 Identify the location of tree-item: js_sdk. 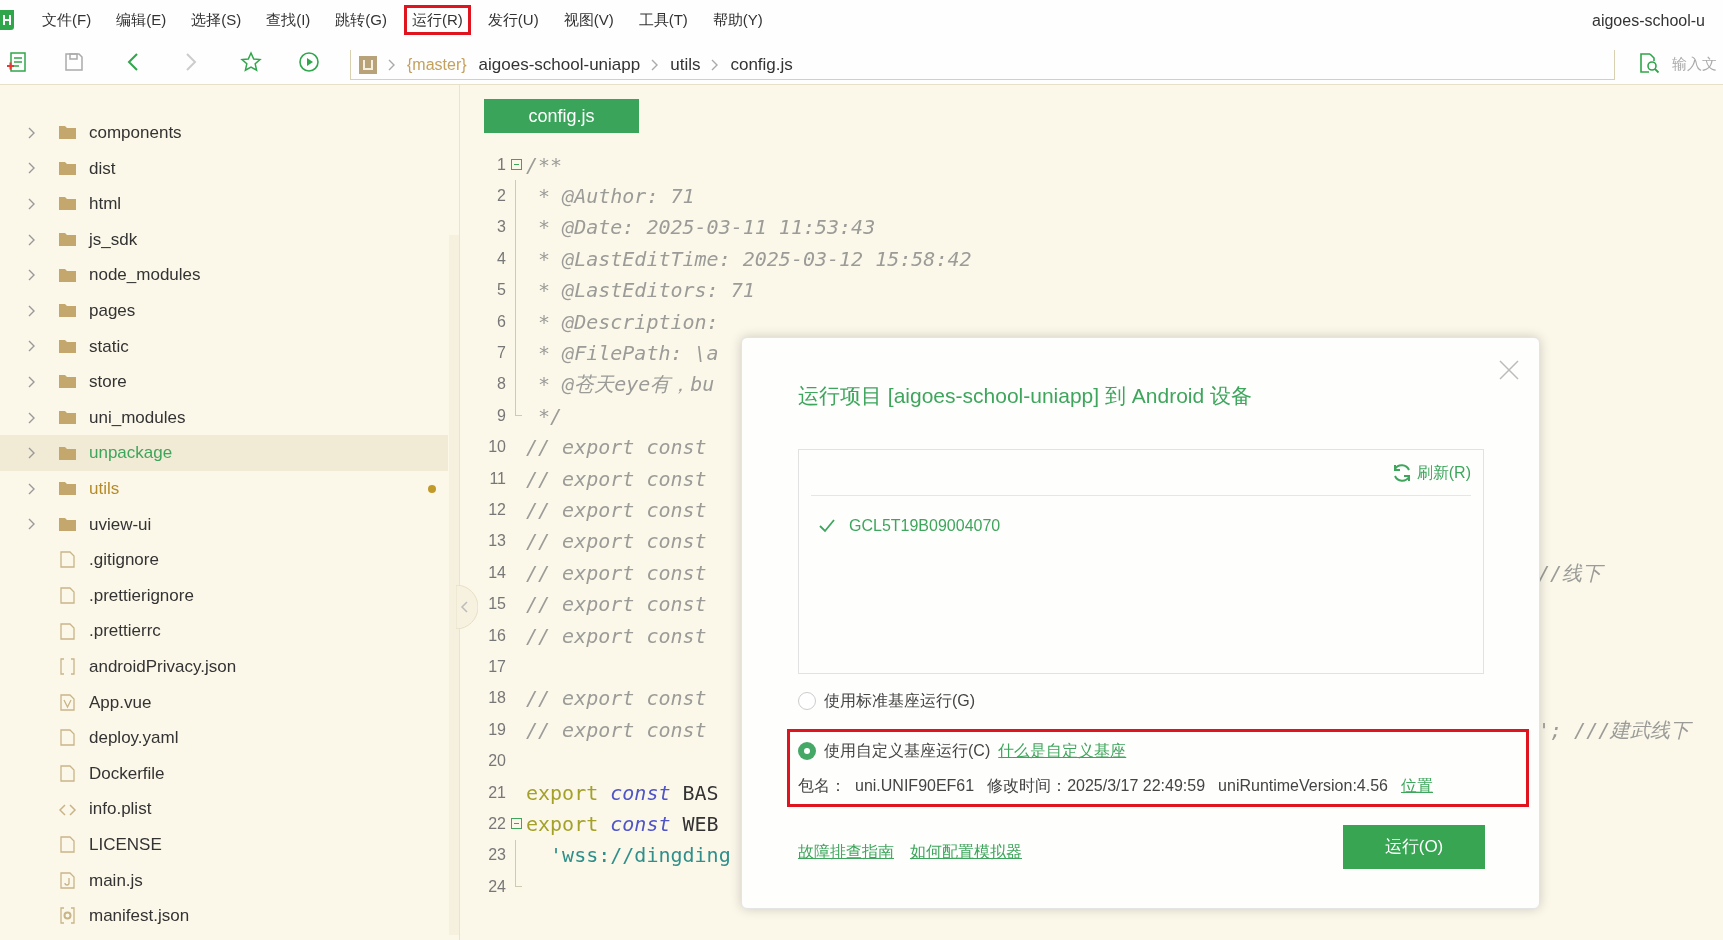
(224, 239).